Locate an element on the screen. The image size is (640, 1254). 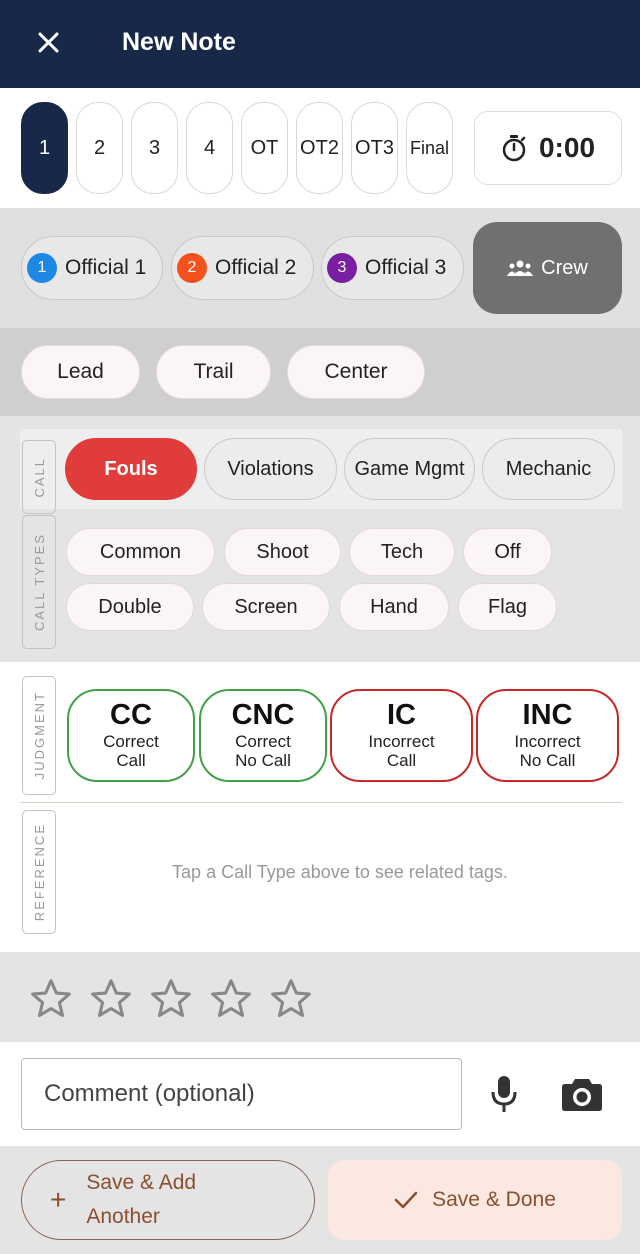
save-done-button: Save & Done is located at coordinates (475, 1200).